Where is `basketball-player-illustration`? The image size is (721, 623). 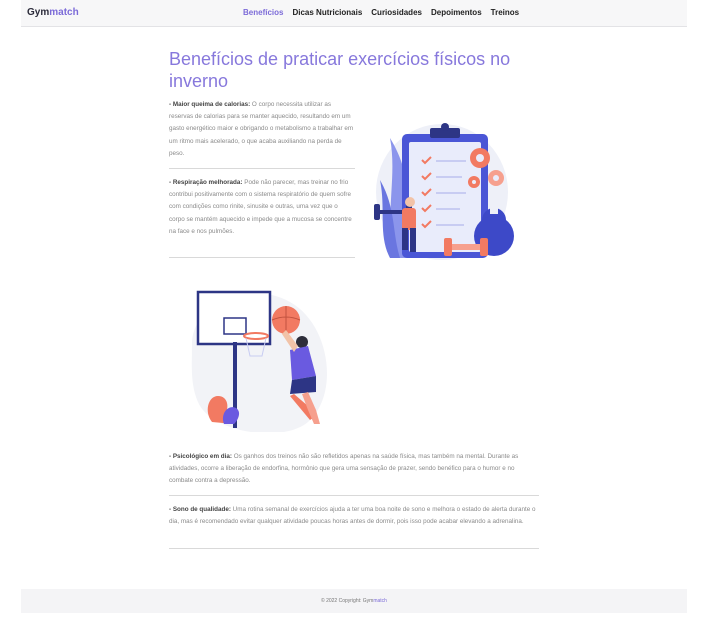 basketball-player-illustration is located at coordinates (259, 361).